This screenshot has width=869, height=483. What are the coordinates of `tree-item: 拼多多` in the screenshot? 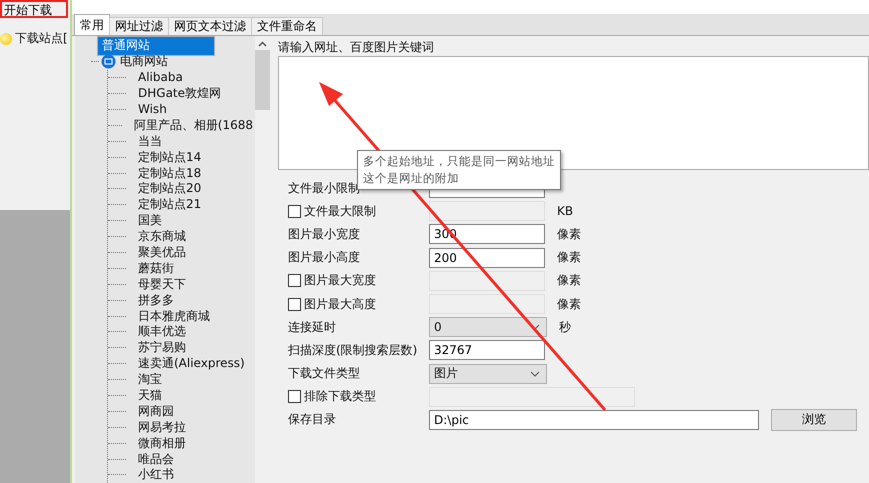 It's located at (156, 300).